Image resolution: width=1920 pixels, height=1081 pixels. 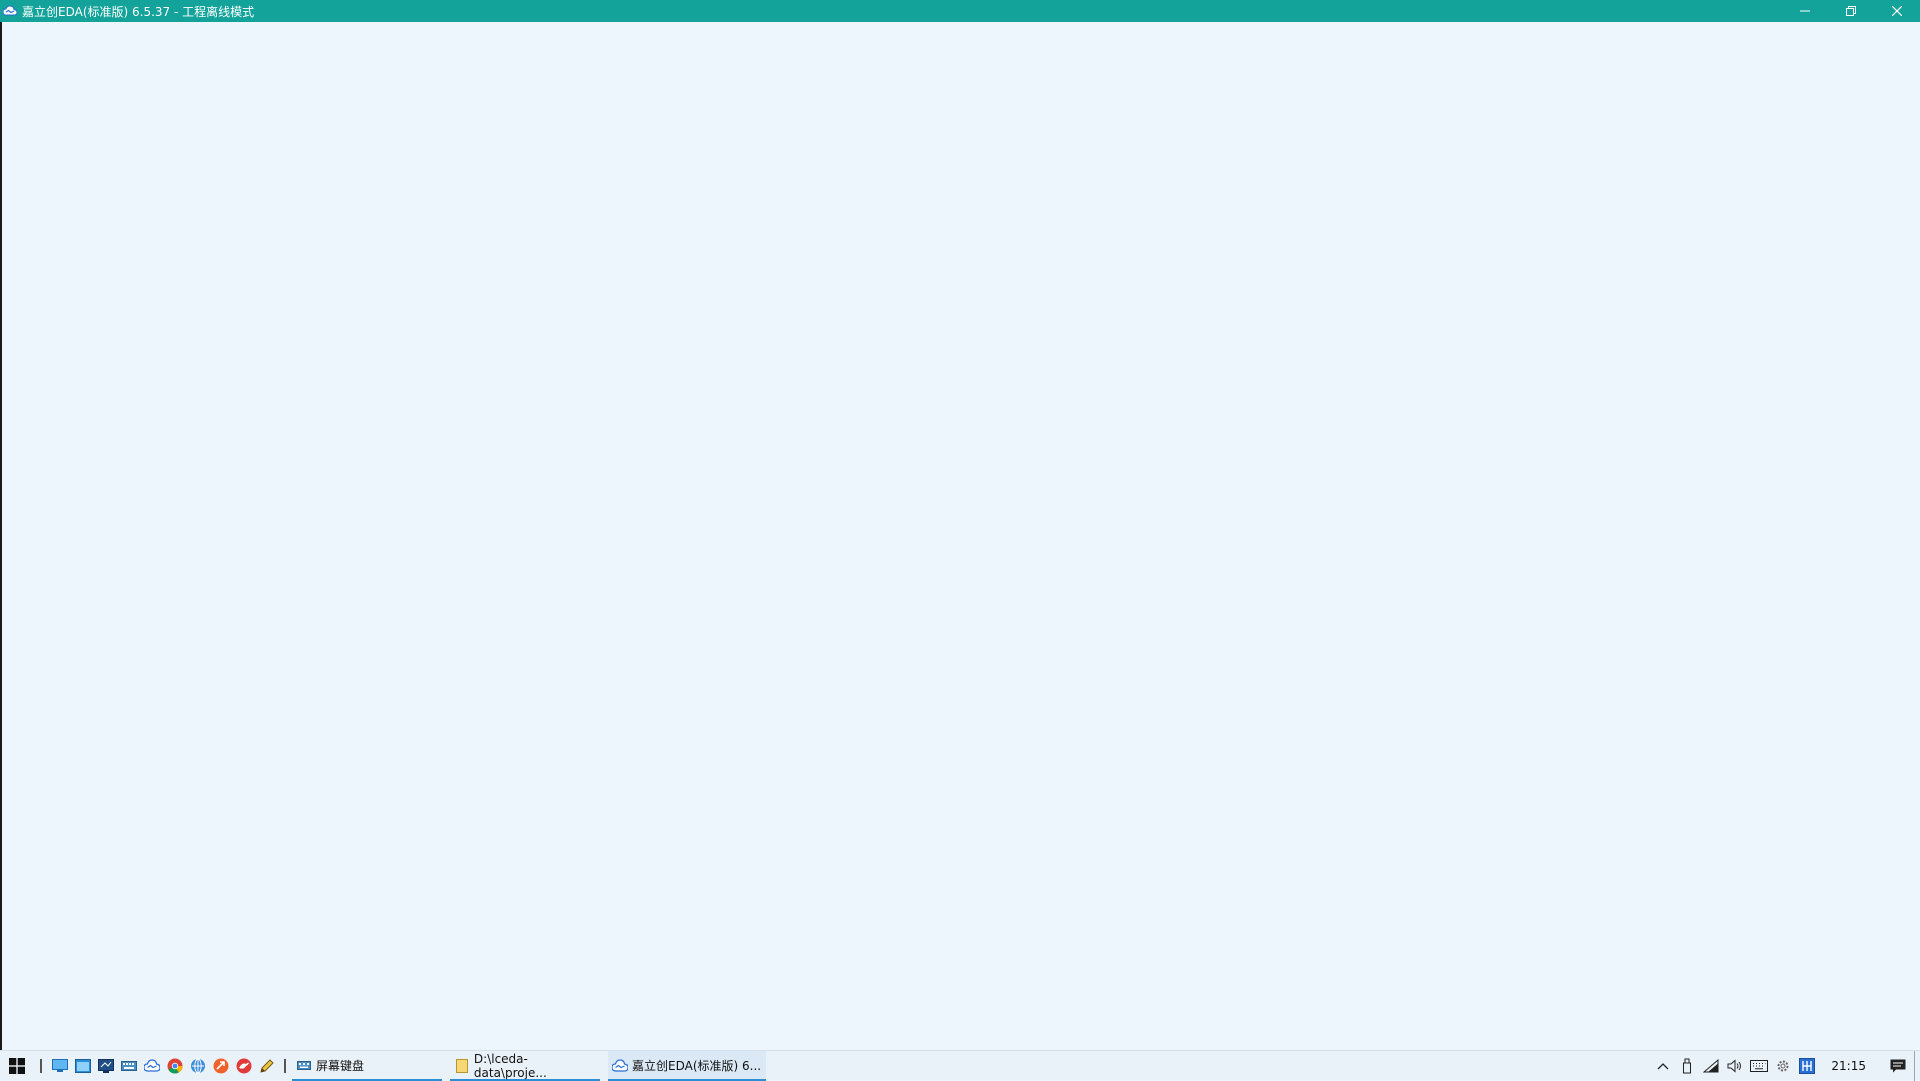 I want to click on taskbar-item-label: 屏幕键盘, so click(x=340, y=1066).